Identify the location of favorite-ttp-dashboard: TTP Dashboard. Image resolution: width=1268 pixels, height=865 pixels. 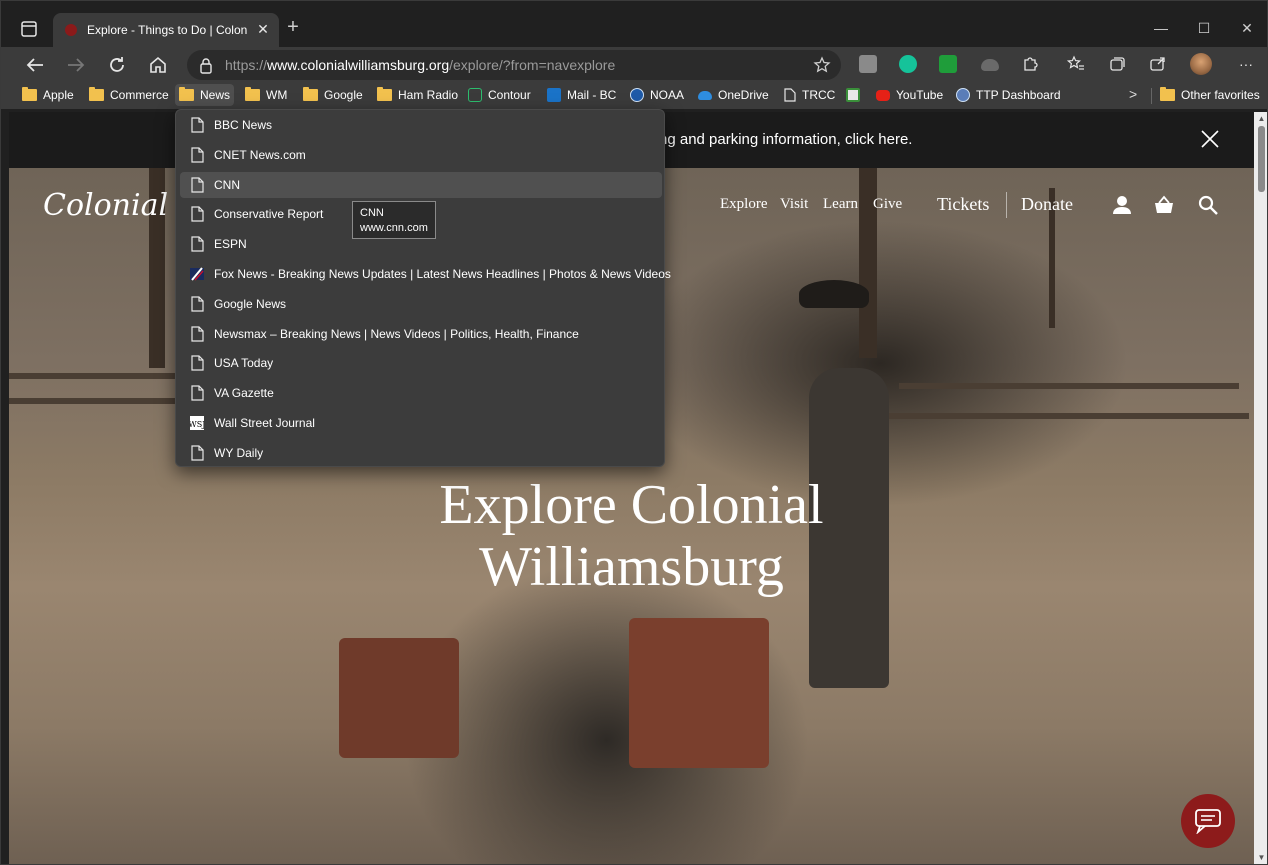
(1008, 95).